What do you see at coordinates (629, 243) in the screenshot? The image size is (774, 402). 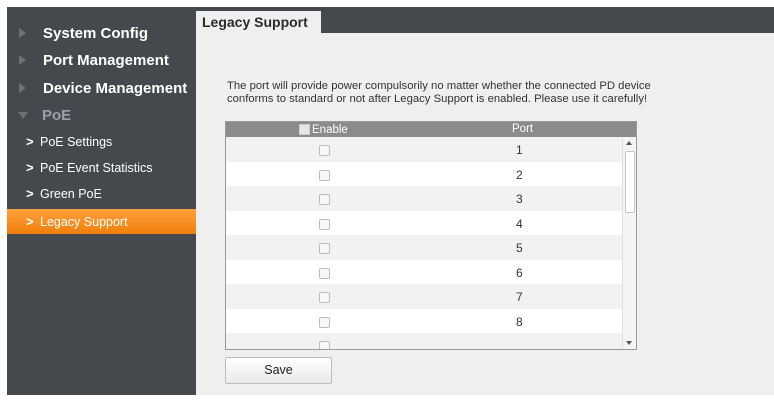 I see `table-scrollbar` at bounding box center [629, 243].